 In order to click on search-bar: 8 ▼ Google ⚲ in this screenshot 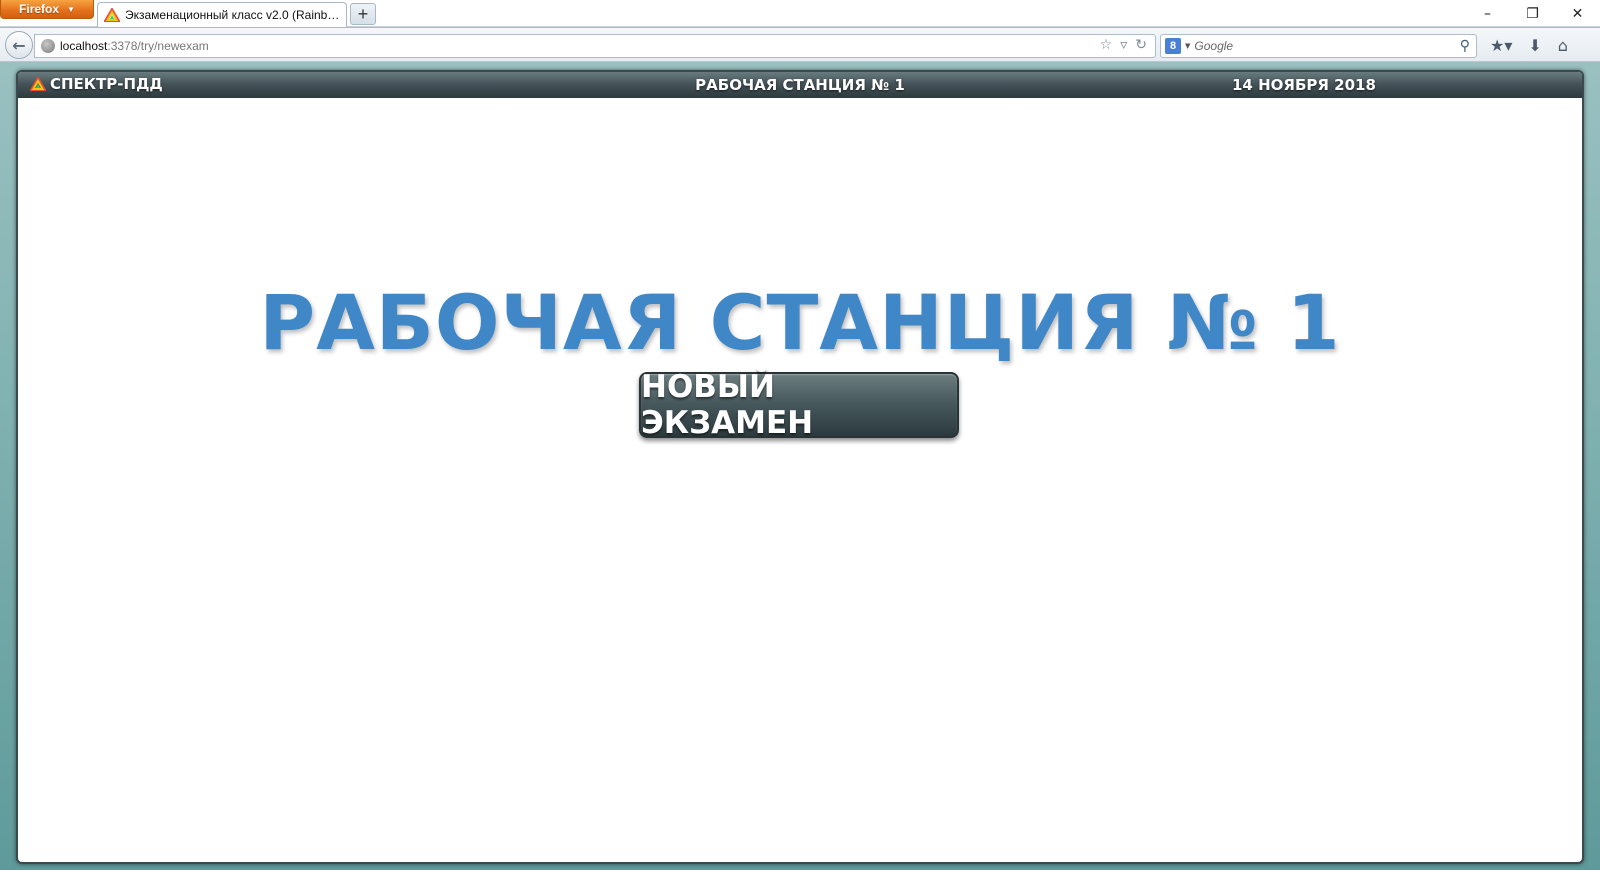, I will do `click(1318, 46)`.